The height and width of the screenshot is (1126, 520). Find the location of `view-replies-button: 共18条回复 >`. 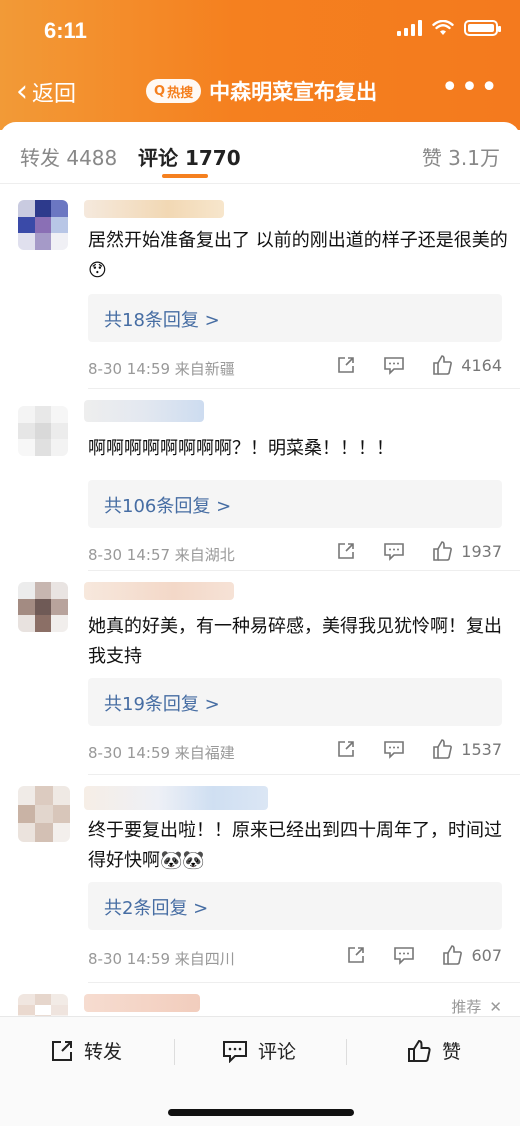

view-replies-button: 共18条回复 > is located at coordinates (295, 318).